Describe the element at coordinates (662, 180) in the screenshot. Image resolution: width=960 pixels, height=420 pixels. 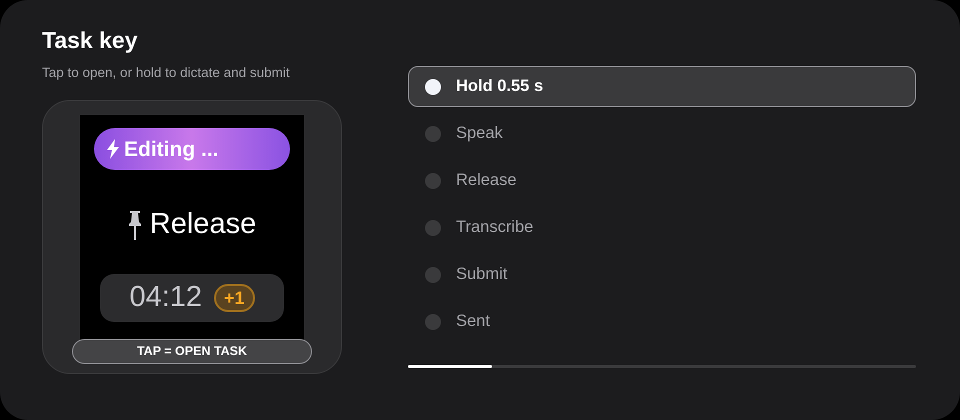
I see `step-item: Release` at that location.